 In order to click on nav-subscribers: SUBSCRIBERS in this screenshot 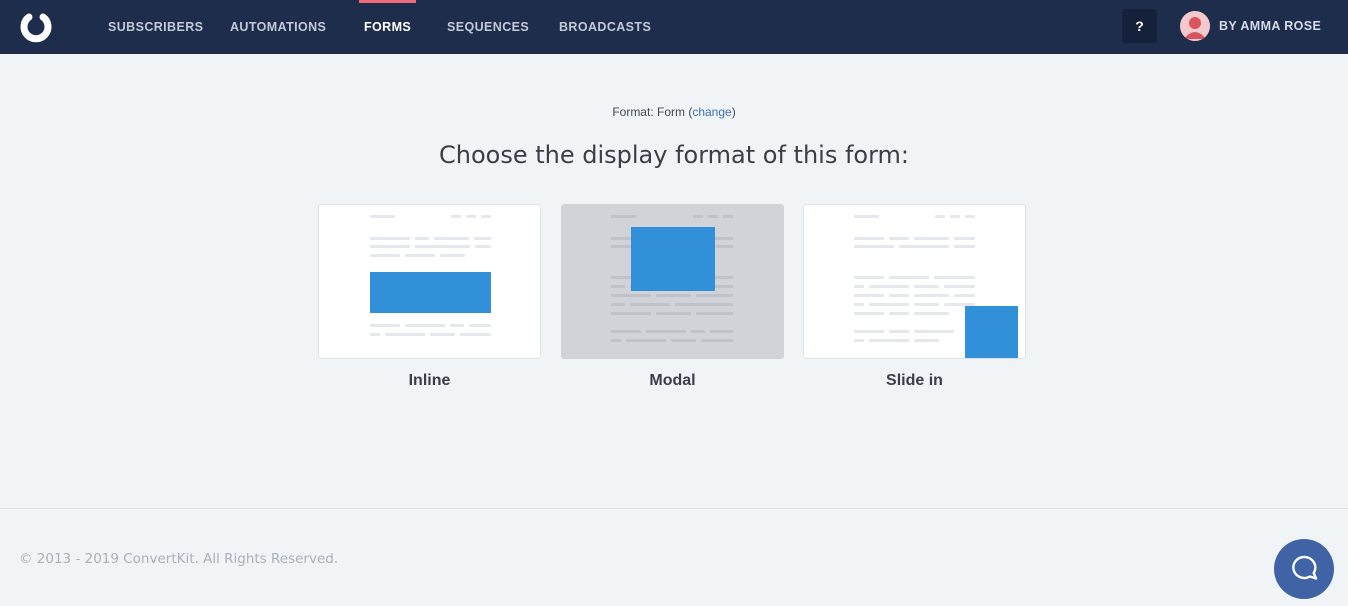, I will do `click(155, 27)`.